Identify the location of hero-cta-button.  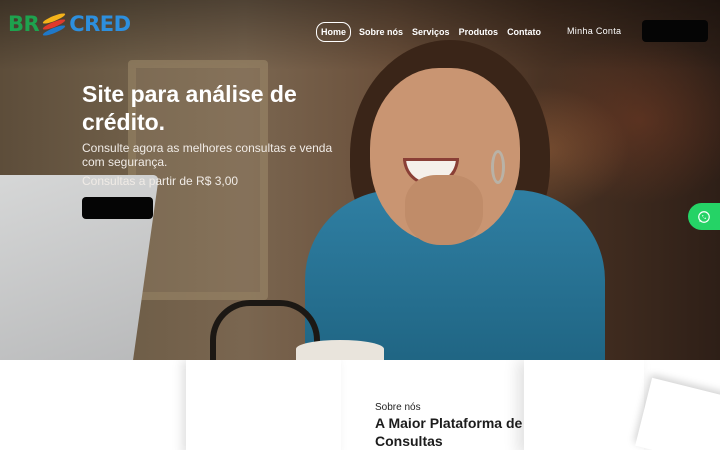
(117, 208).